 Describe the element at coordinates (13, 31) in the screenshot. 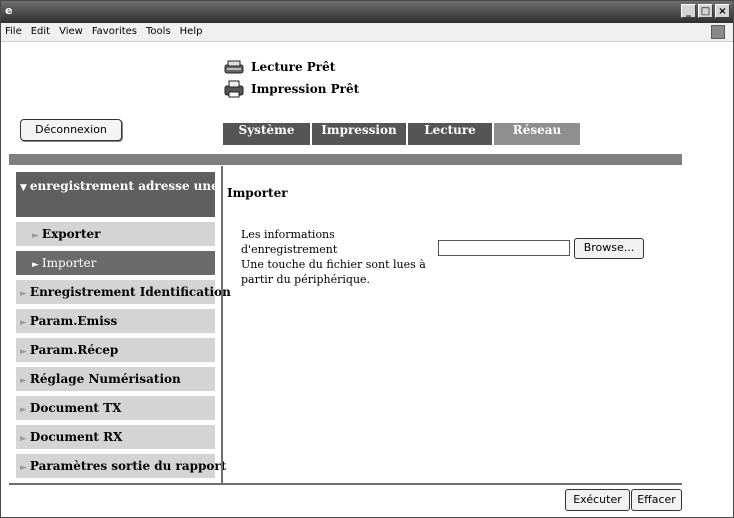

I see `menu-file: File` at that location.